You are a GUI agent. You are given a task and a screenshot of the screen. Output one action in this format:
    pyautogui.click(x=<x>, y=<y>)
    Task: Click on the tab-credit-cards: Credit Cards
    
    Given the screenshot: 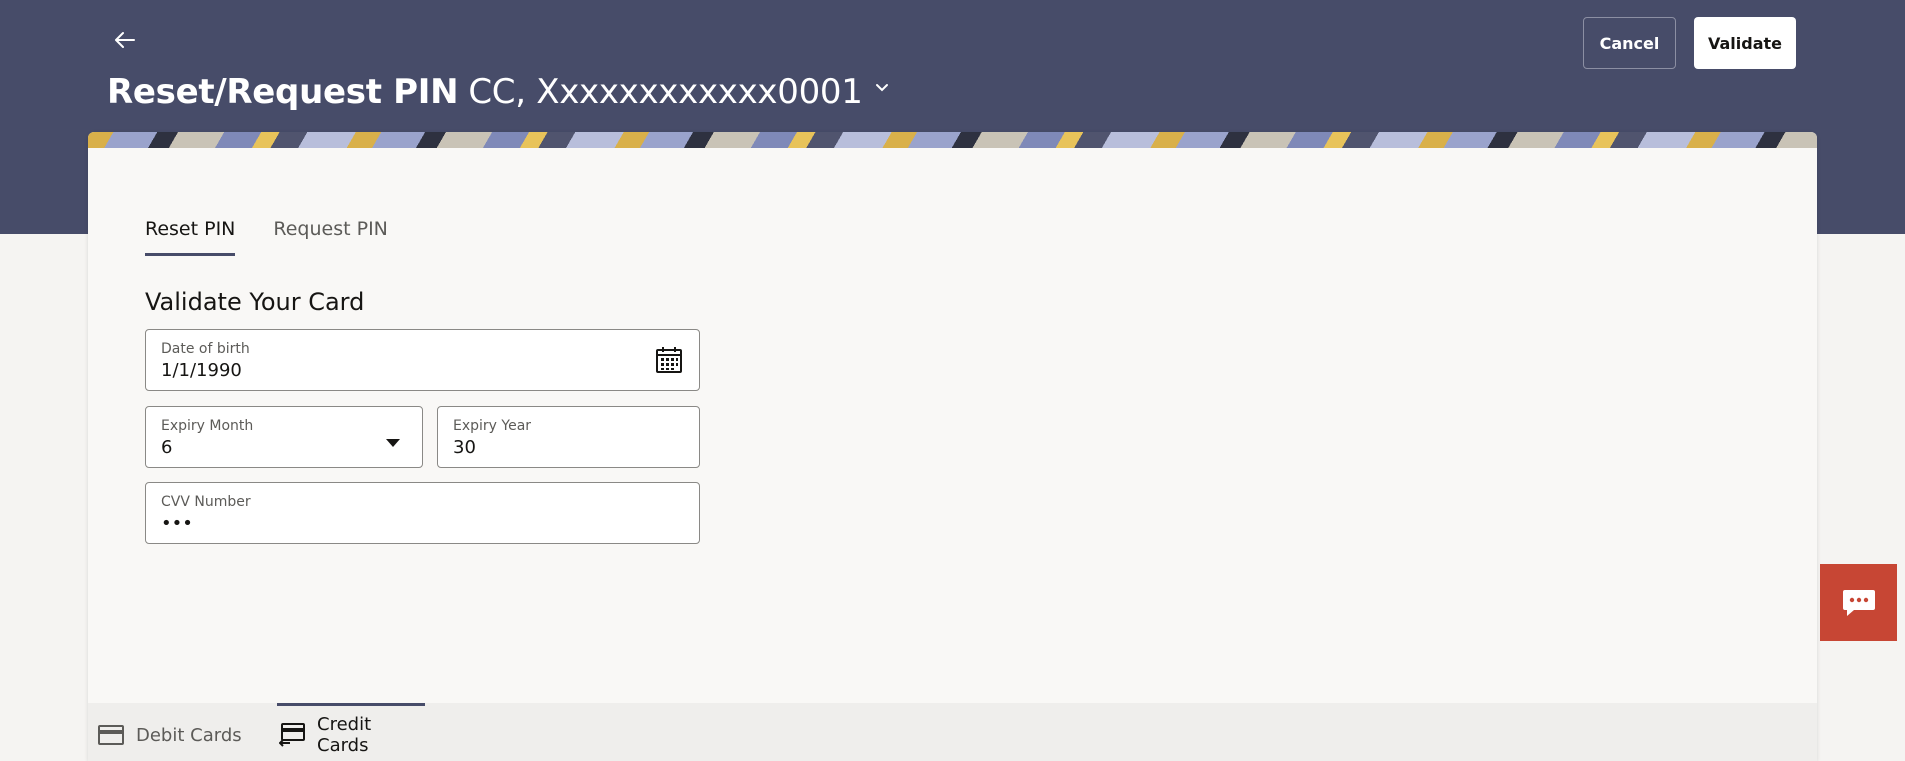 What is the action you would take?
    pyautogui.click(x=351, y=732)
    